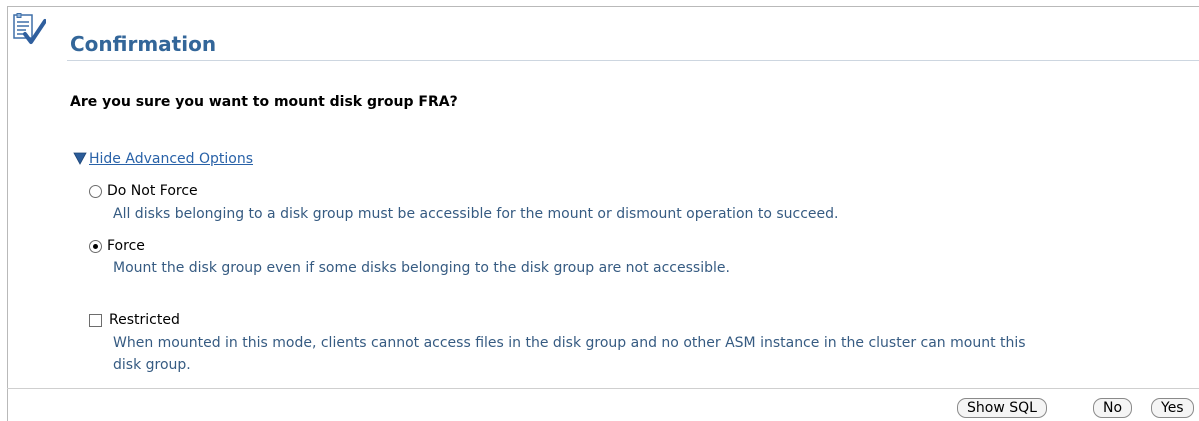 The height and width of the screenshot is (421, 1199). What do you see at coordinates (144, 320) in the screenshot?
I see `restricted-label: Restricted` at bounding box center [144, 320].